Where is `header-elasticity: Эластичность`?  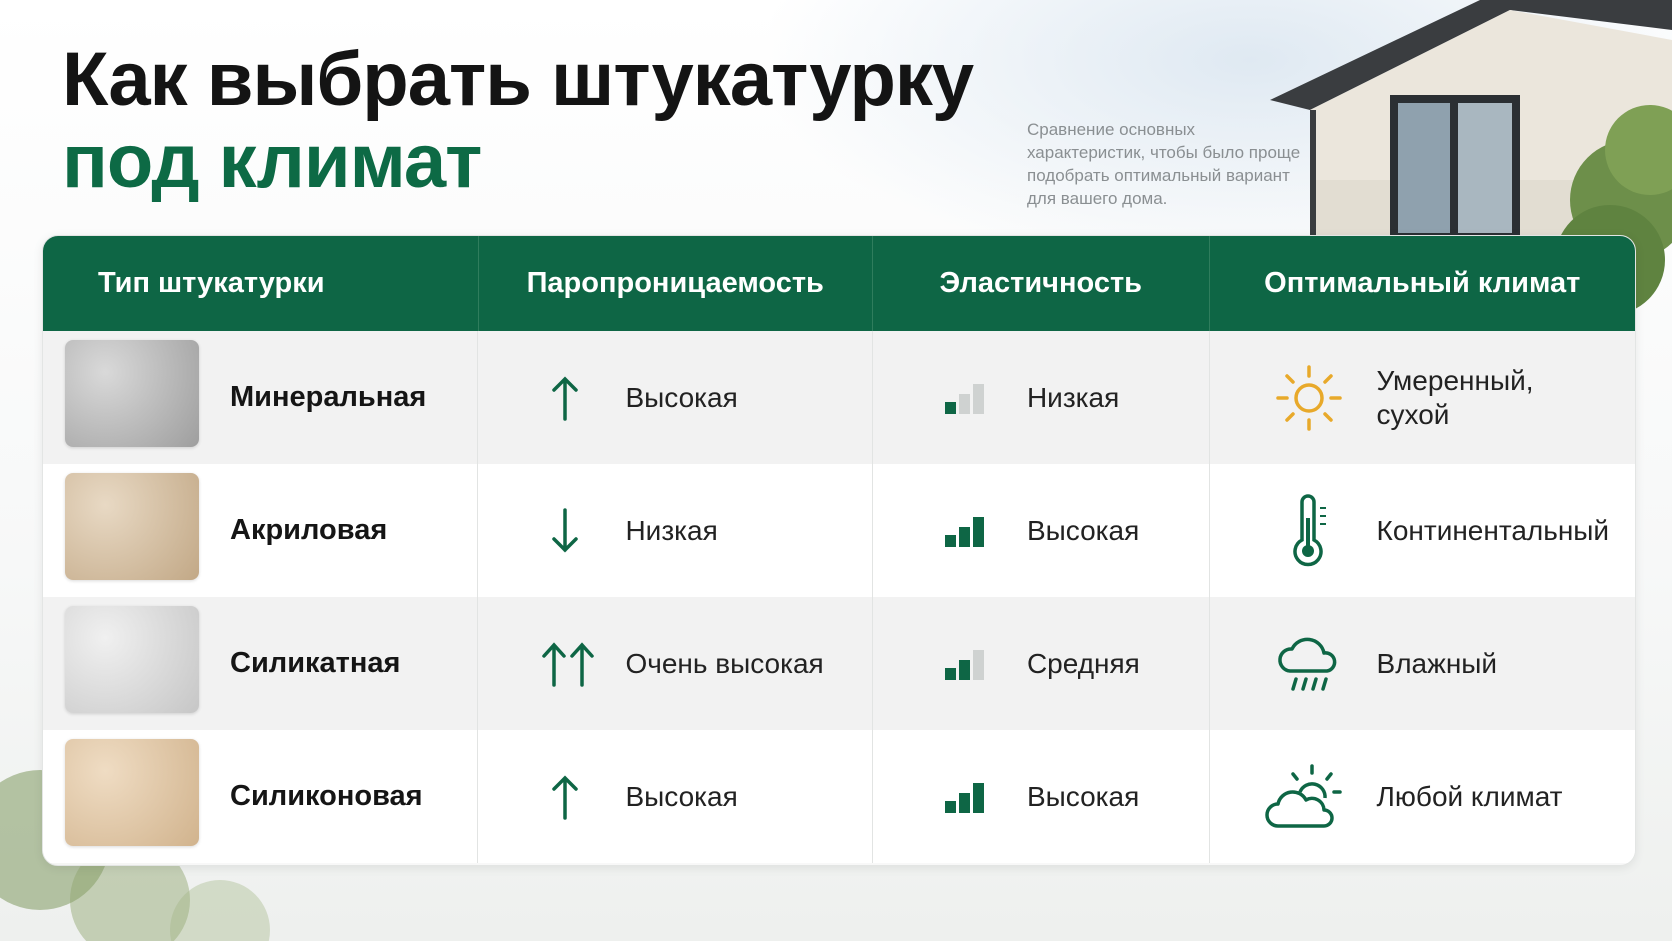
header-elasticity: Эластичность is located at coordinates (1041, 283).